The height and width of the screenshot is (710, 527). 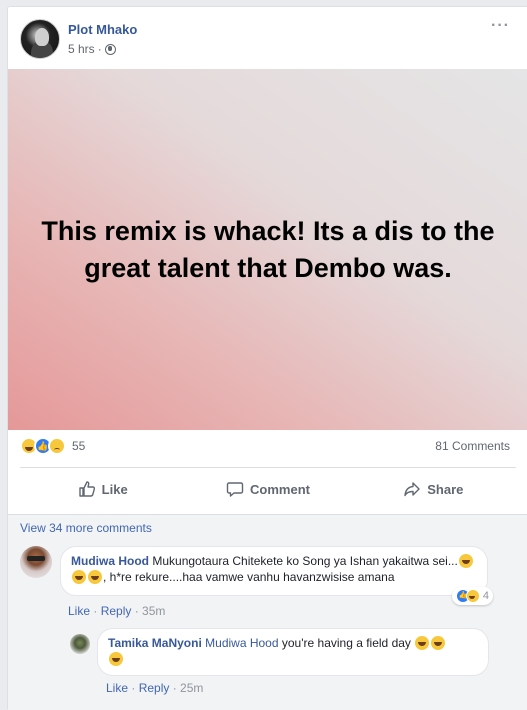 What do you see at coordinates (110, 561) in the screenshot?
I see `commenter-name: Mudiwa Hood` at bounding box center [110, 561].